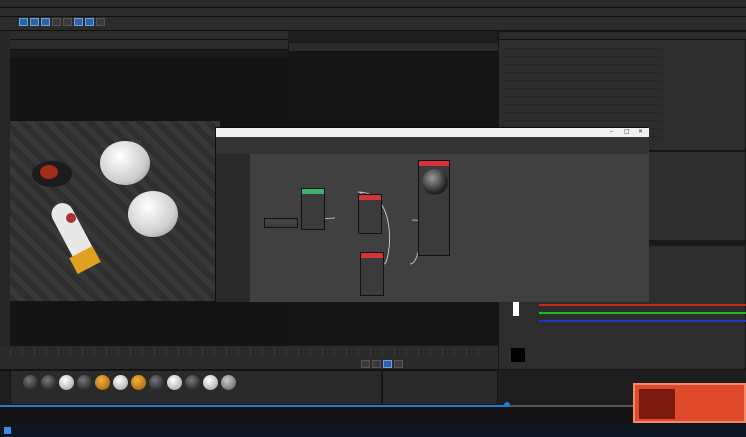 This screenshot has width=746, height=437. I want to click on timeline-ruler, so click(250, 352).